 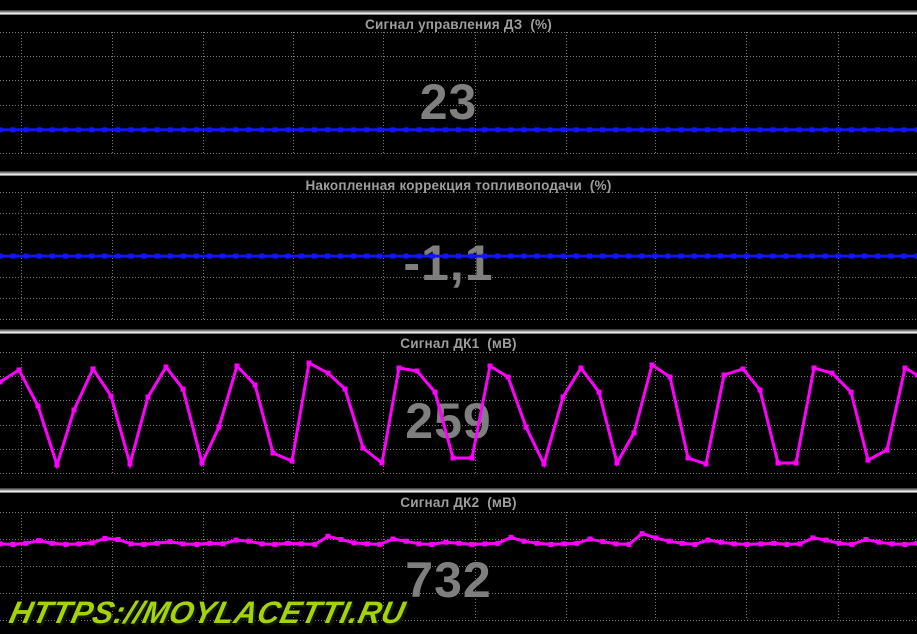 What do you see at coordinates (207, 612) in the screenshot?
I see `watermark-url: HTTPS://MOYLACETTI.RU` at bounding box center [207, 612].